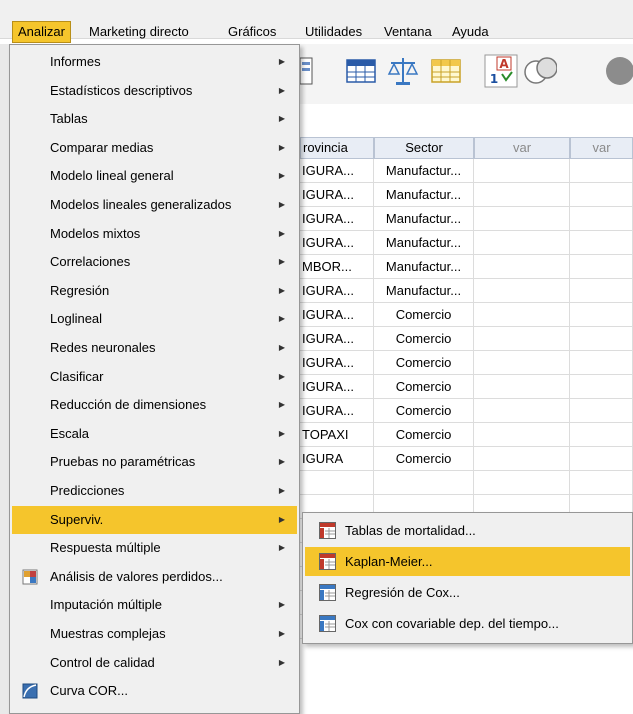 The image size is (633, 714). Describe the element at coordinates (362, 71) in the screenshot. I see `data-grid-icon` at that location.